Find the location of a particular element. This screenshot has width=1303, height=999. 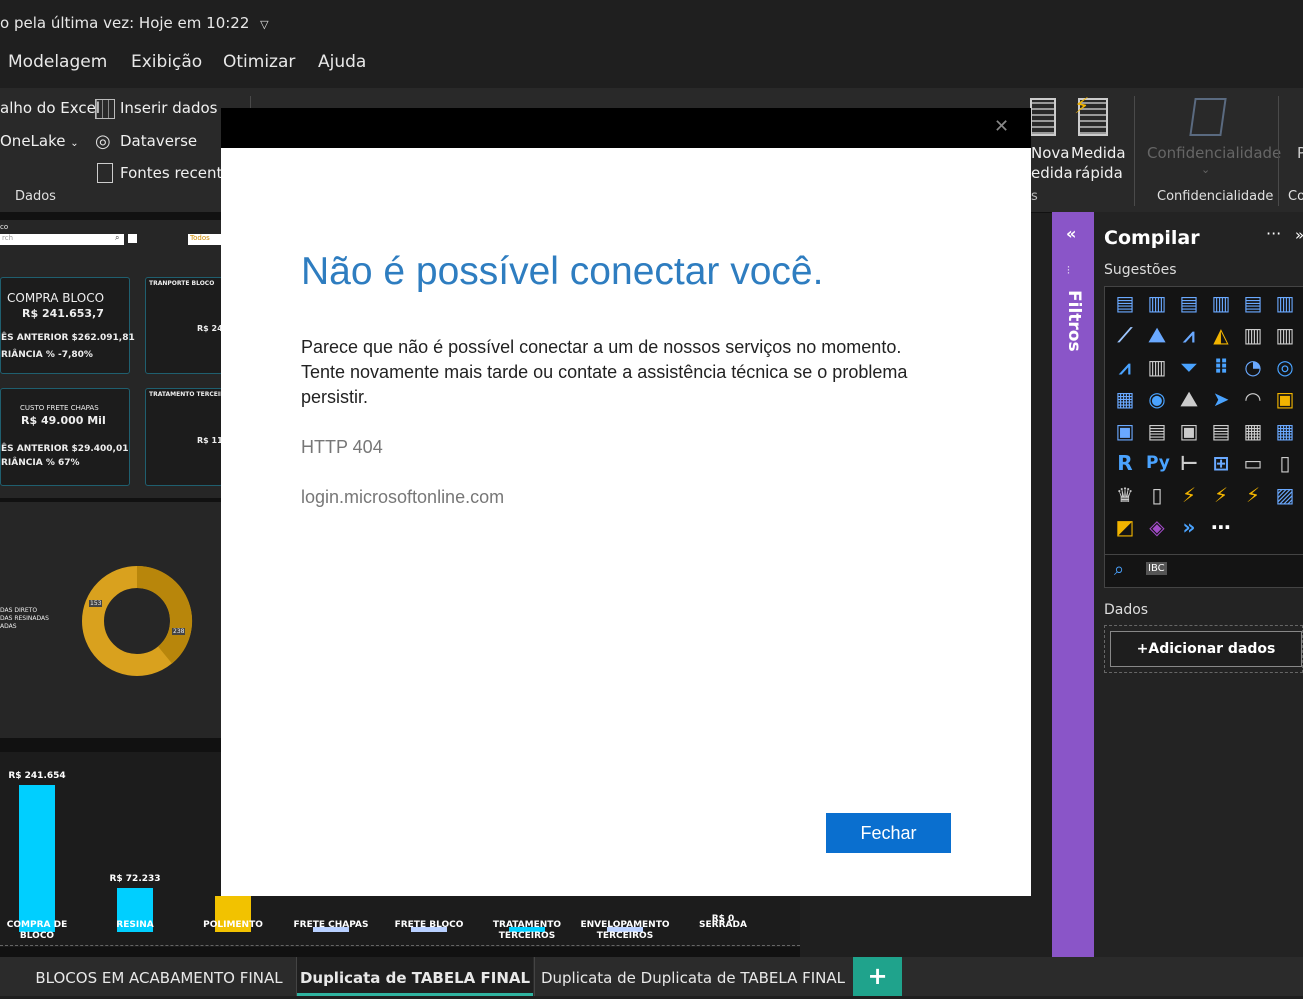

matrix-visual-icon: ▦ is located at coordinates (1253, 431).